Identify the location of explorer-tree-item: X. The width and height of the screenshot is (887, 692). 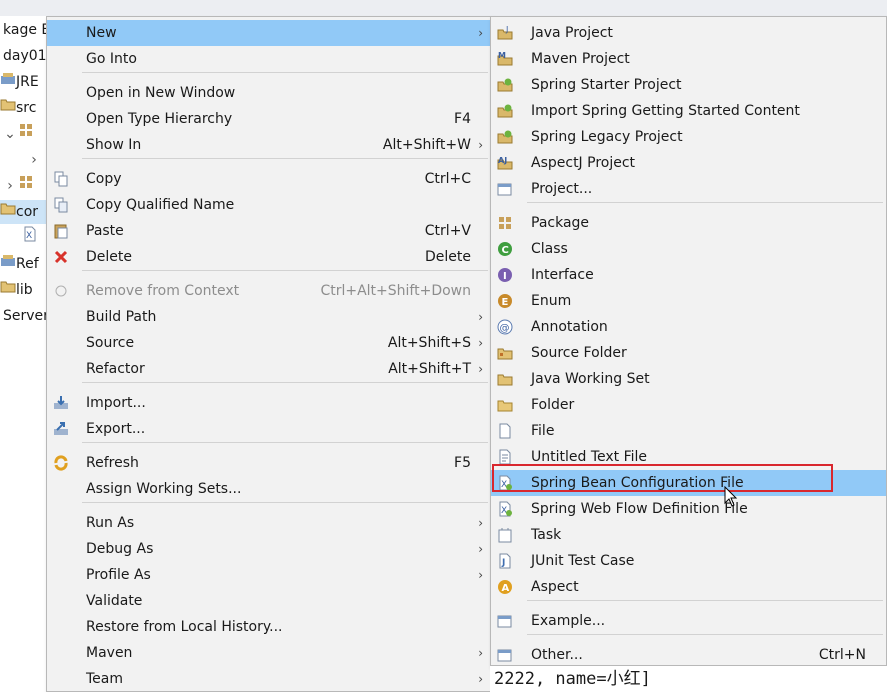
(30, 238).